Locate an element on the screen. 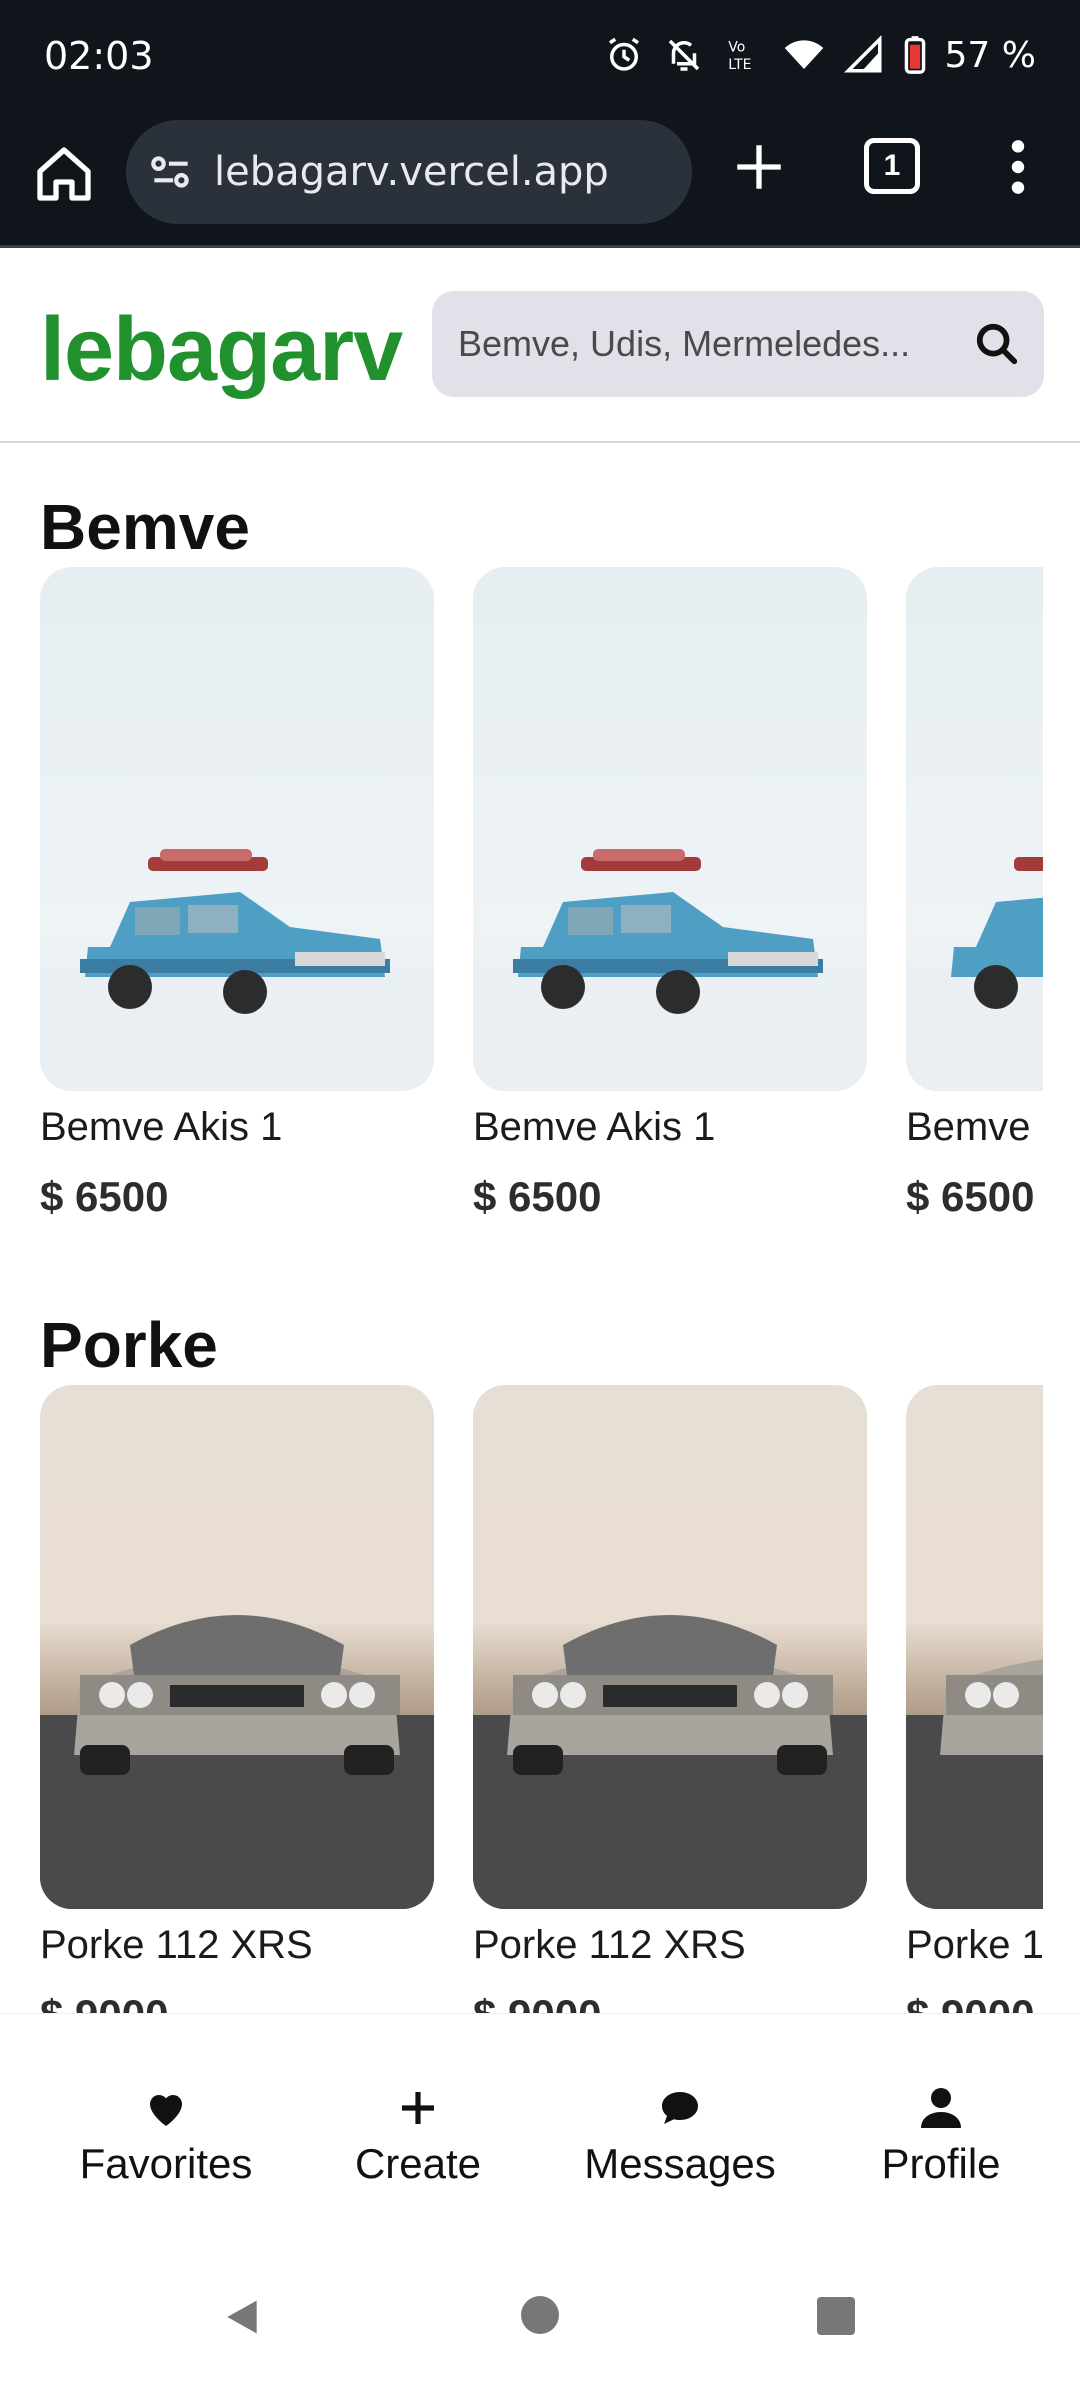  battery-percent: 57 % is located at coordinates (990, 55).